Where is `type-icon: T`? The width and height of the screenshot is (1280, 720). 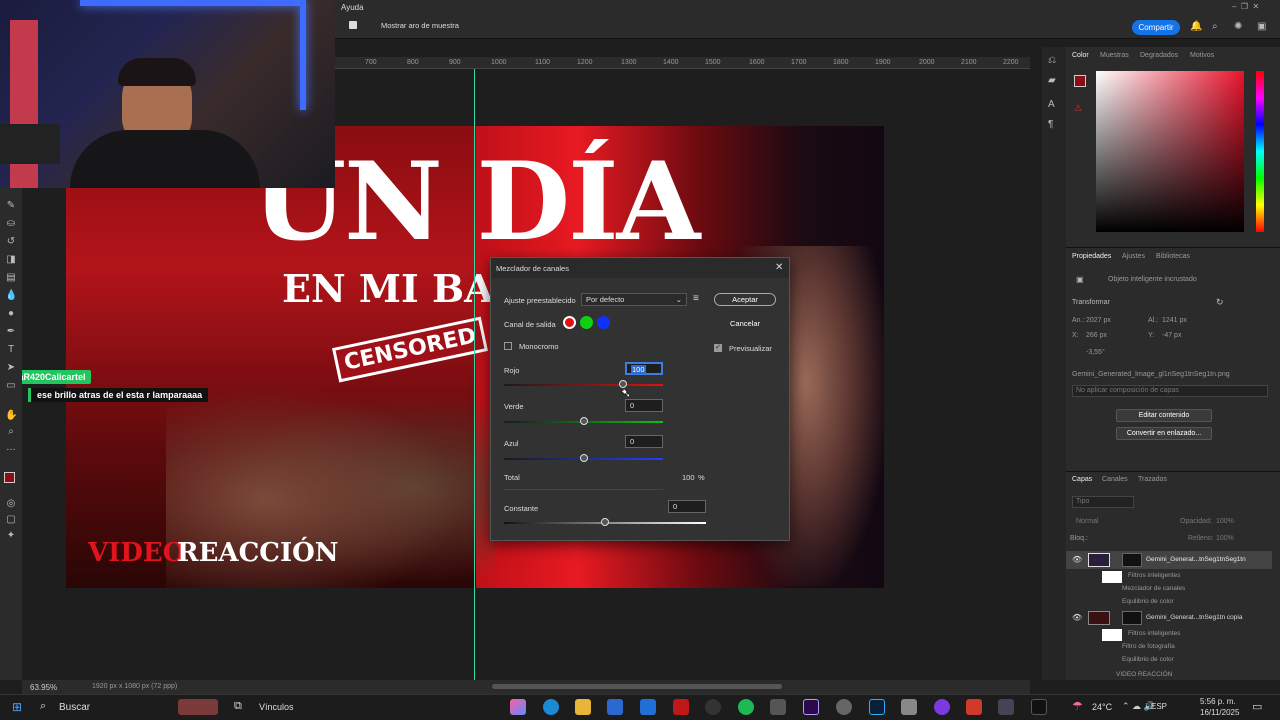
type-icon: T is located at coordinates (11, 350).